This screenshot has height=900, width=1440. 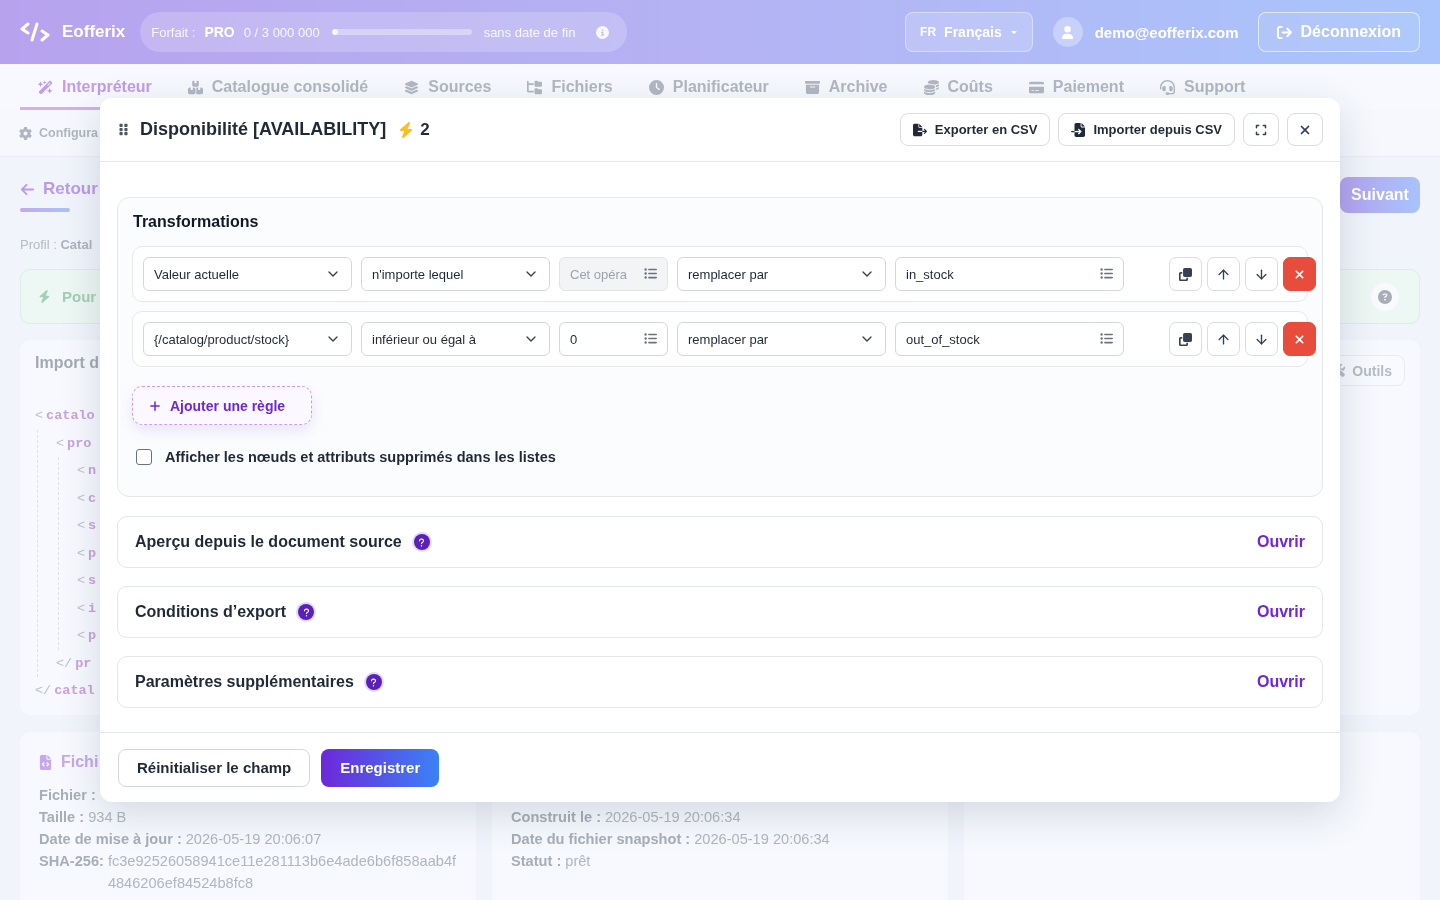 I want to click on card-title: Fichi, so click(x=80, y=762).